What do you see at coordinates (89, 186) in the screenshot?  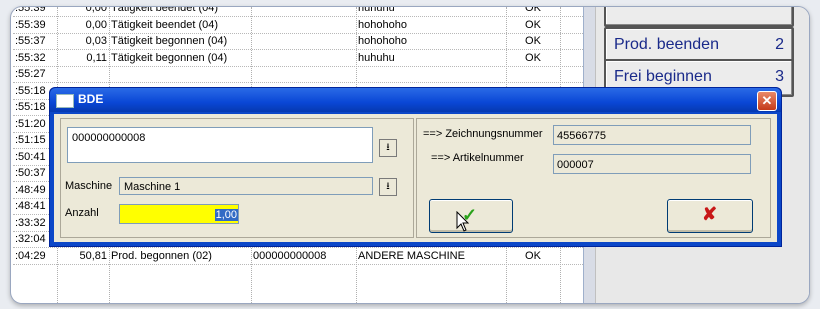 I see `machine-label: Maschine` at bounding box center [89, 186].